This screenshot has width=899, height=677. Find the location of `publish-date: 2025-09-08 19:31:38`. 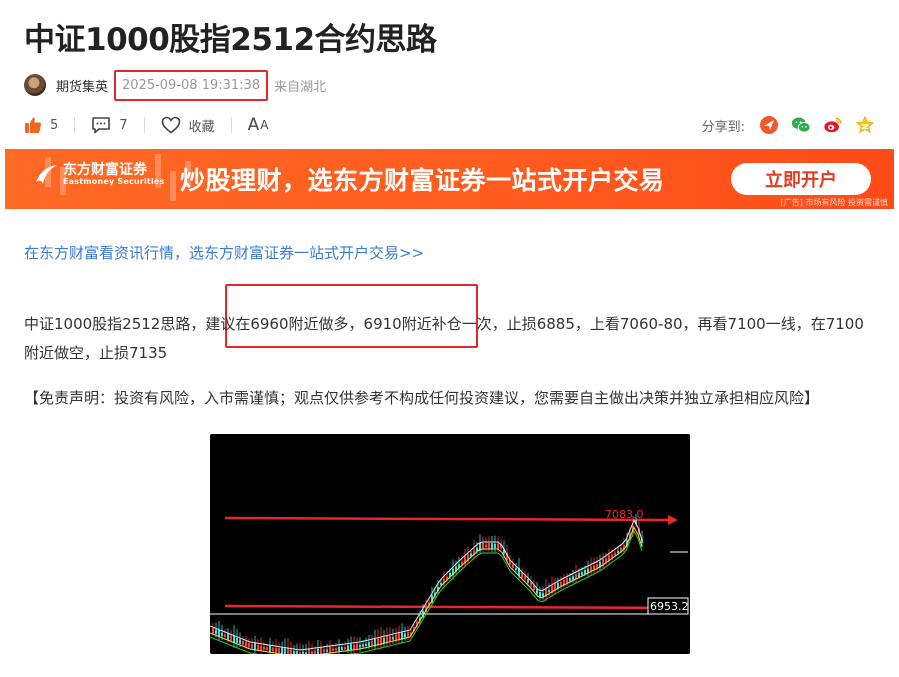

publish-date: 2025-09-08 19:31:38 is located at coordinates (191, 85).